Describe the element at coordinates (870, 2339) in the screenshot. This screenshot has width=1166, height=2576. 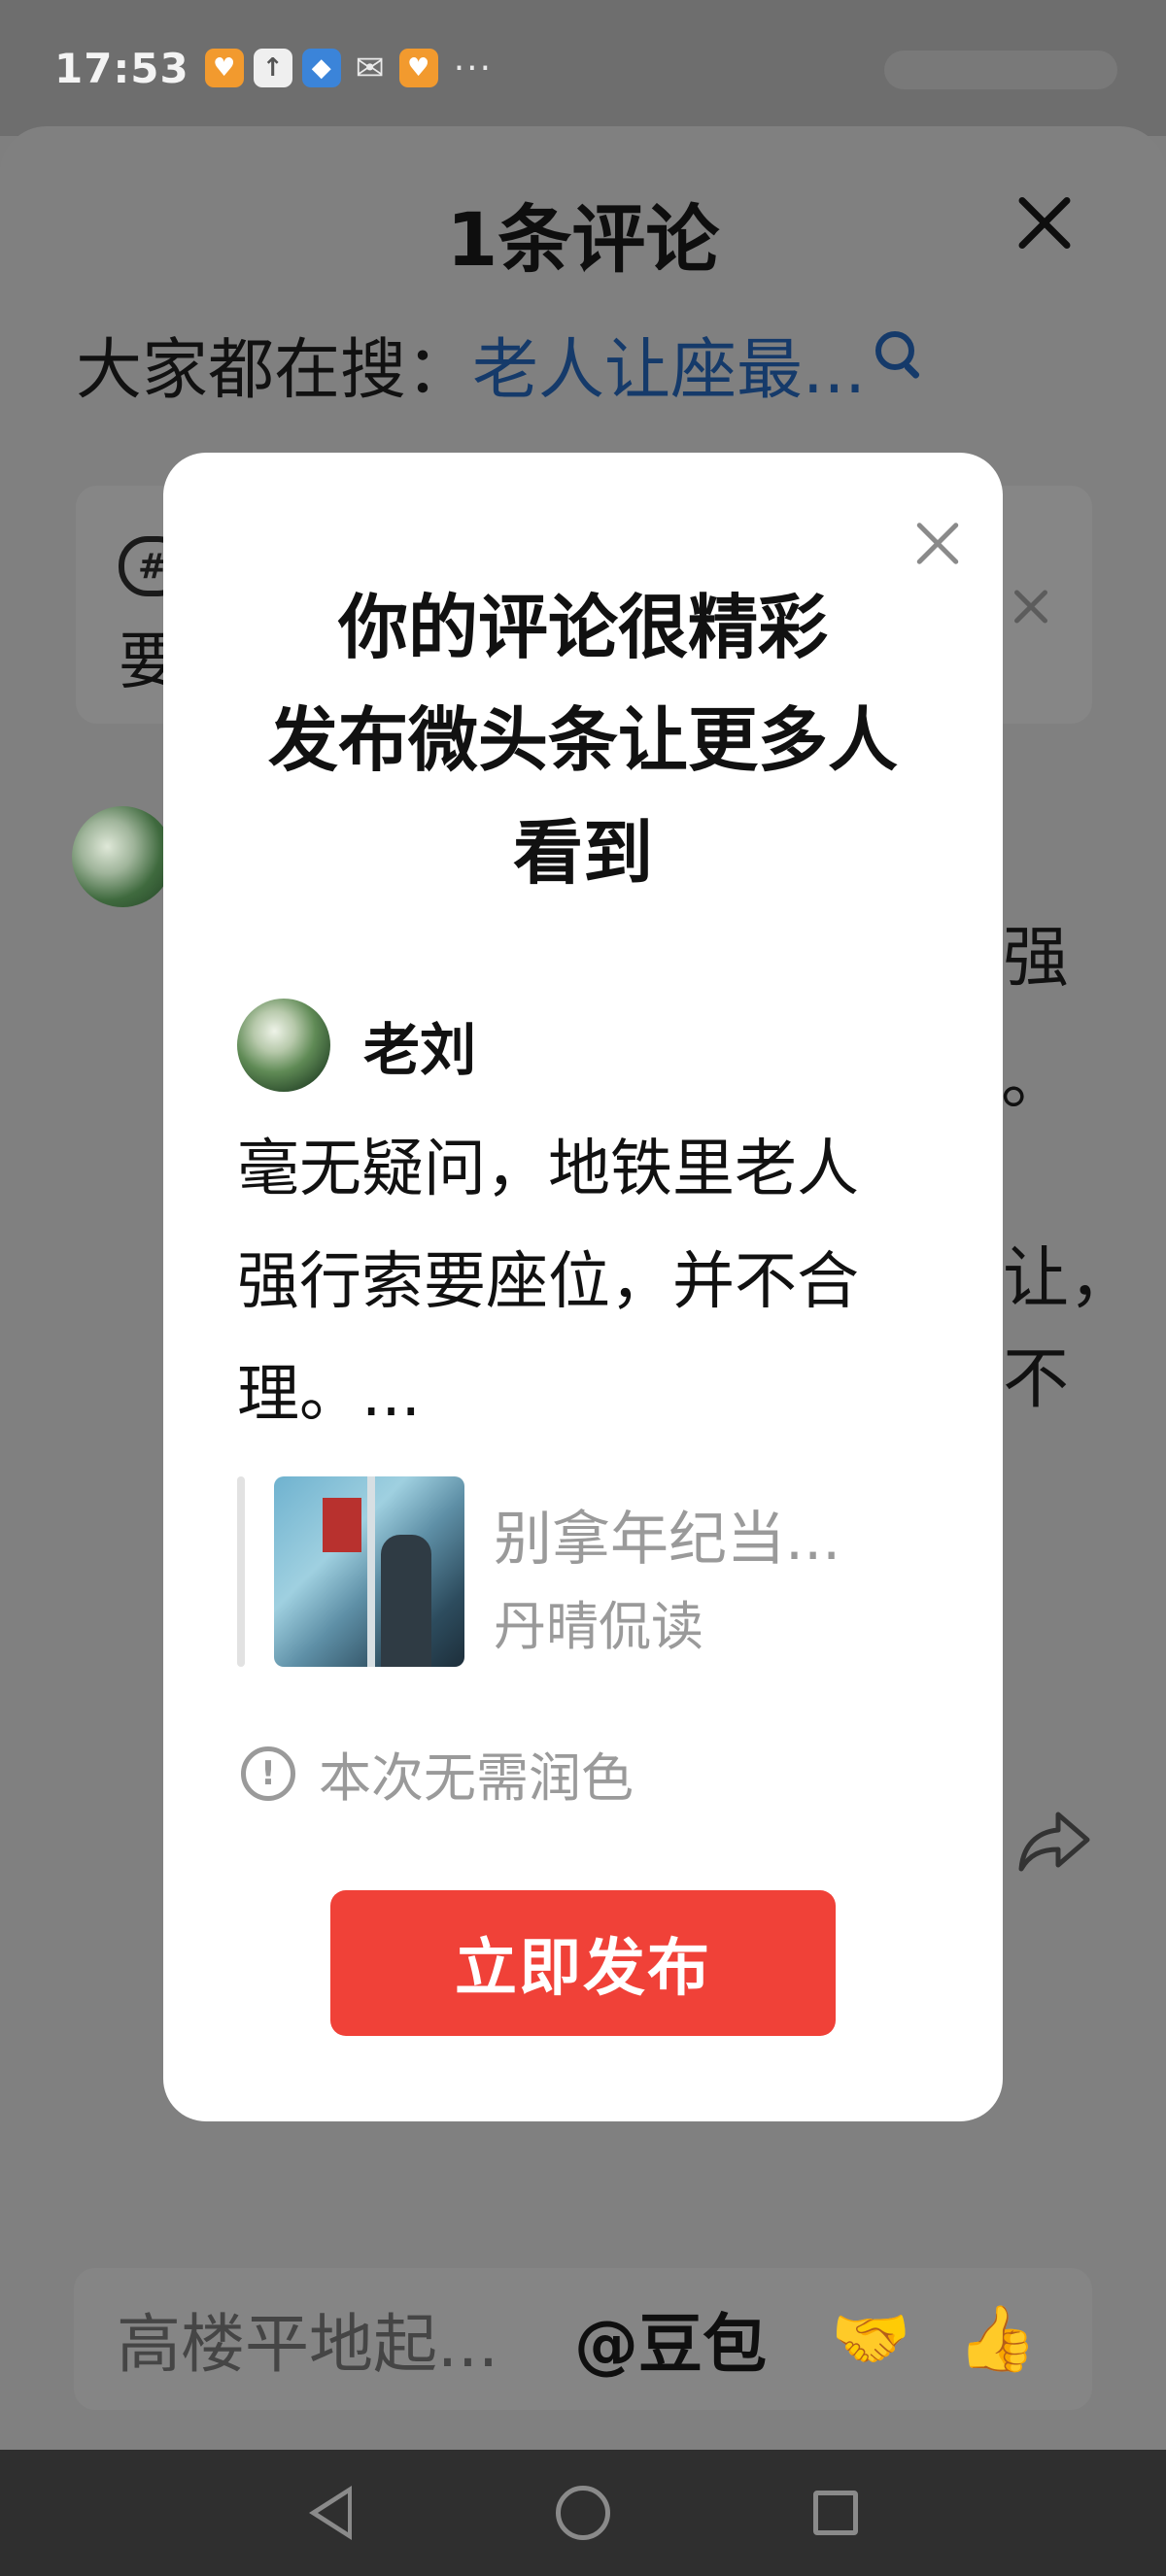
I see `handshake-emoji-button: 🤝` at that location.